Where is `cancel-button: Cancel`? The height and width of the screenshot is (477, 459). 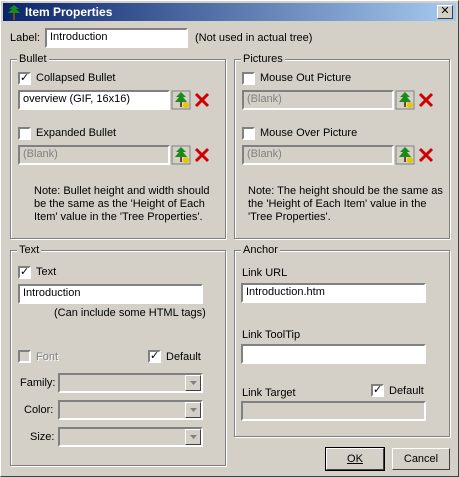
cancel-button: Cancel is located at coordinates (421, 459).